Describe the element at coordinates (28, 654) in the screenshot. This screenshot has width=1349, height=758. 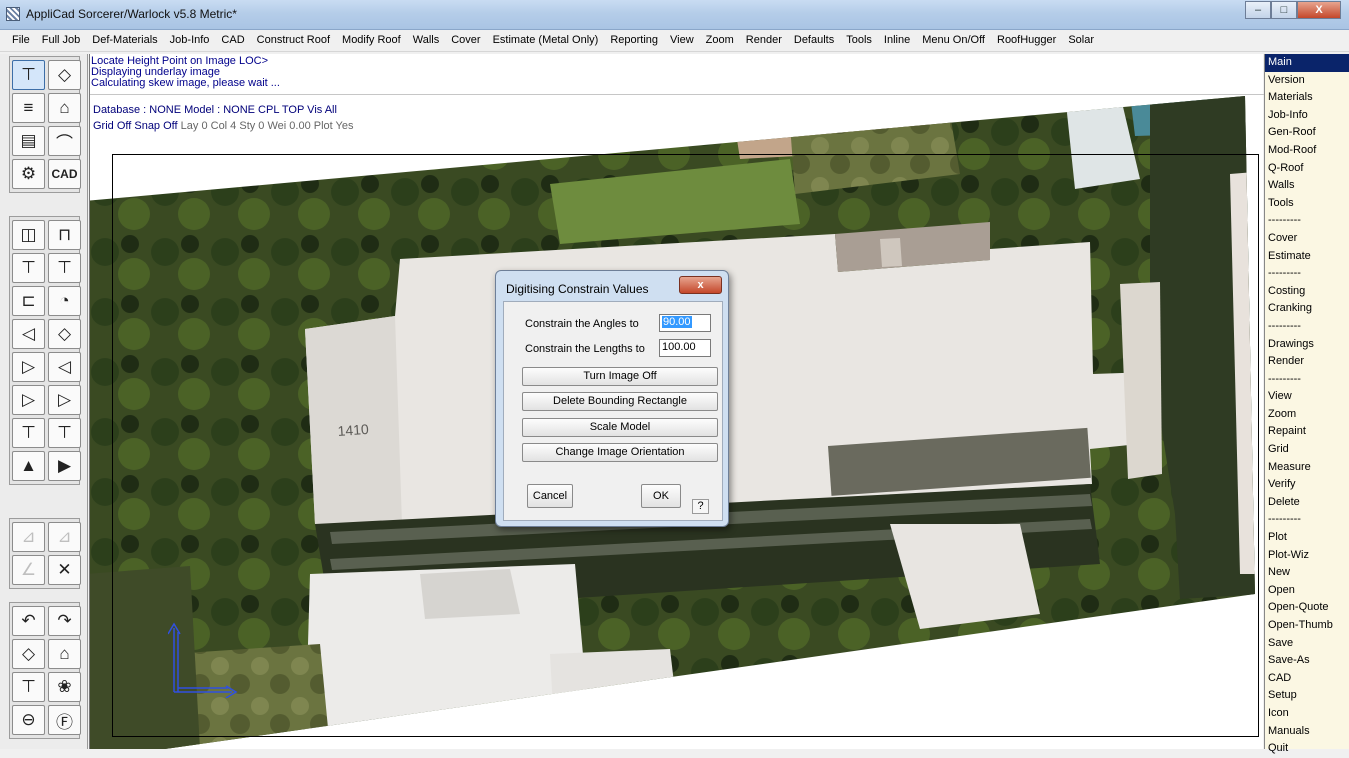
I see `roof-view-button: ◇` at that location.